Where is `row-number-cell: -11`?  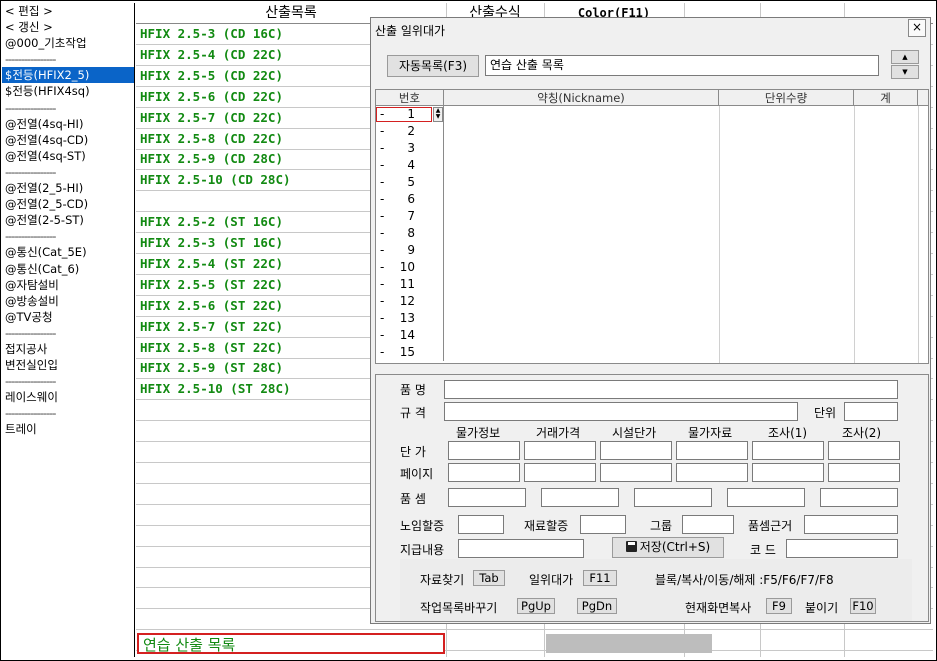 row-number-cell: -11 is located at coordinates (410, 284).